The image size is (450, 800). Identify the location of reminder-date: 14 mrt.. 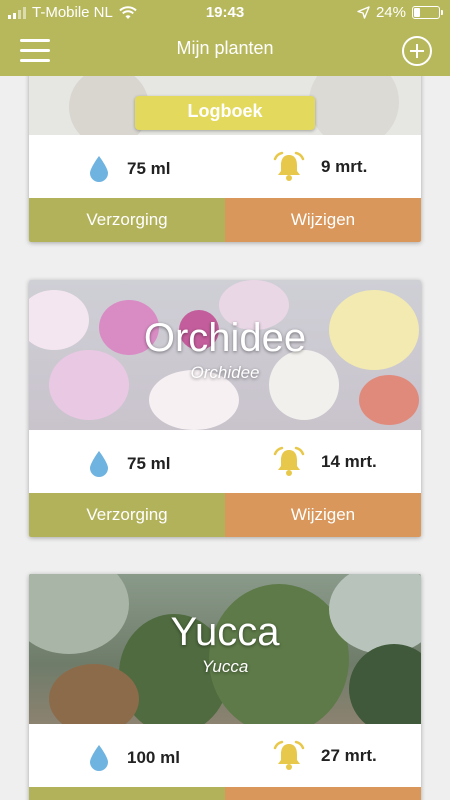
(325, 462).